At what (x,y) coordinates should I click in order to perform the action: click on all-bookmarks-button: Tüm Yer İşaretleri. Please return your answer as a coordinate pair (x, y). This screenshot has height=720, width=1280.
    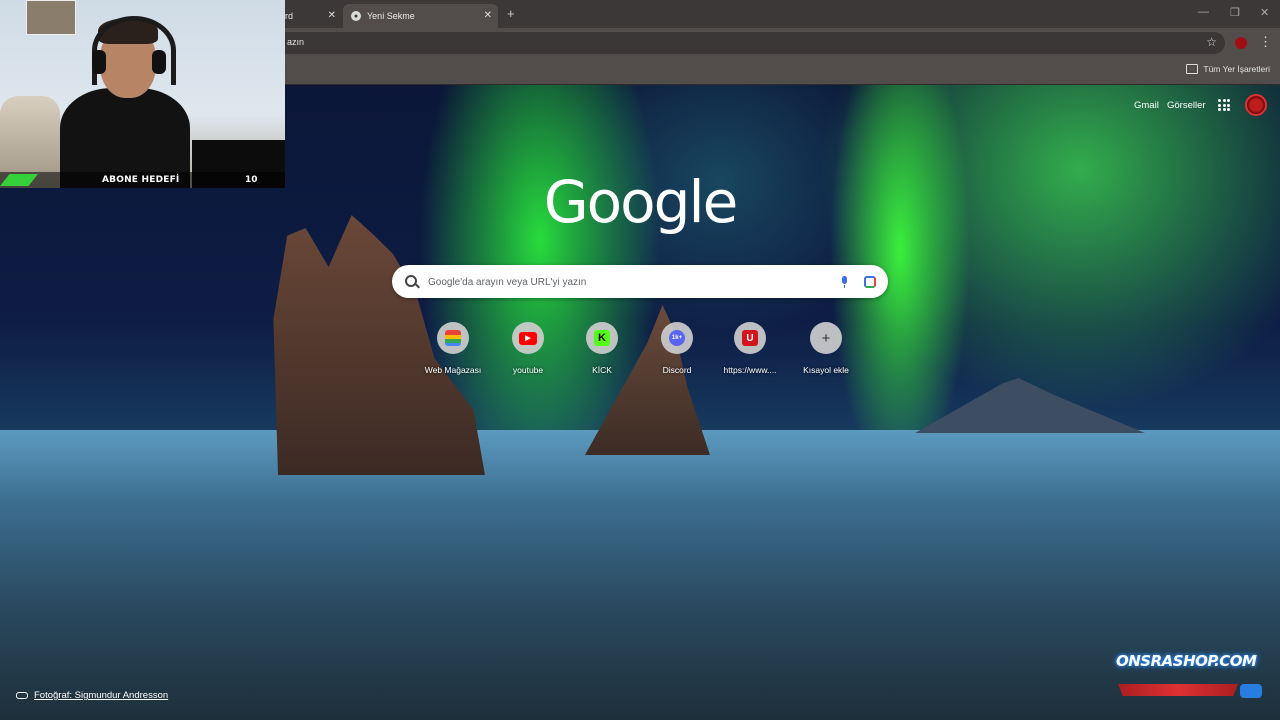
    Looking at the image, I should click on (1228, 69).